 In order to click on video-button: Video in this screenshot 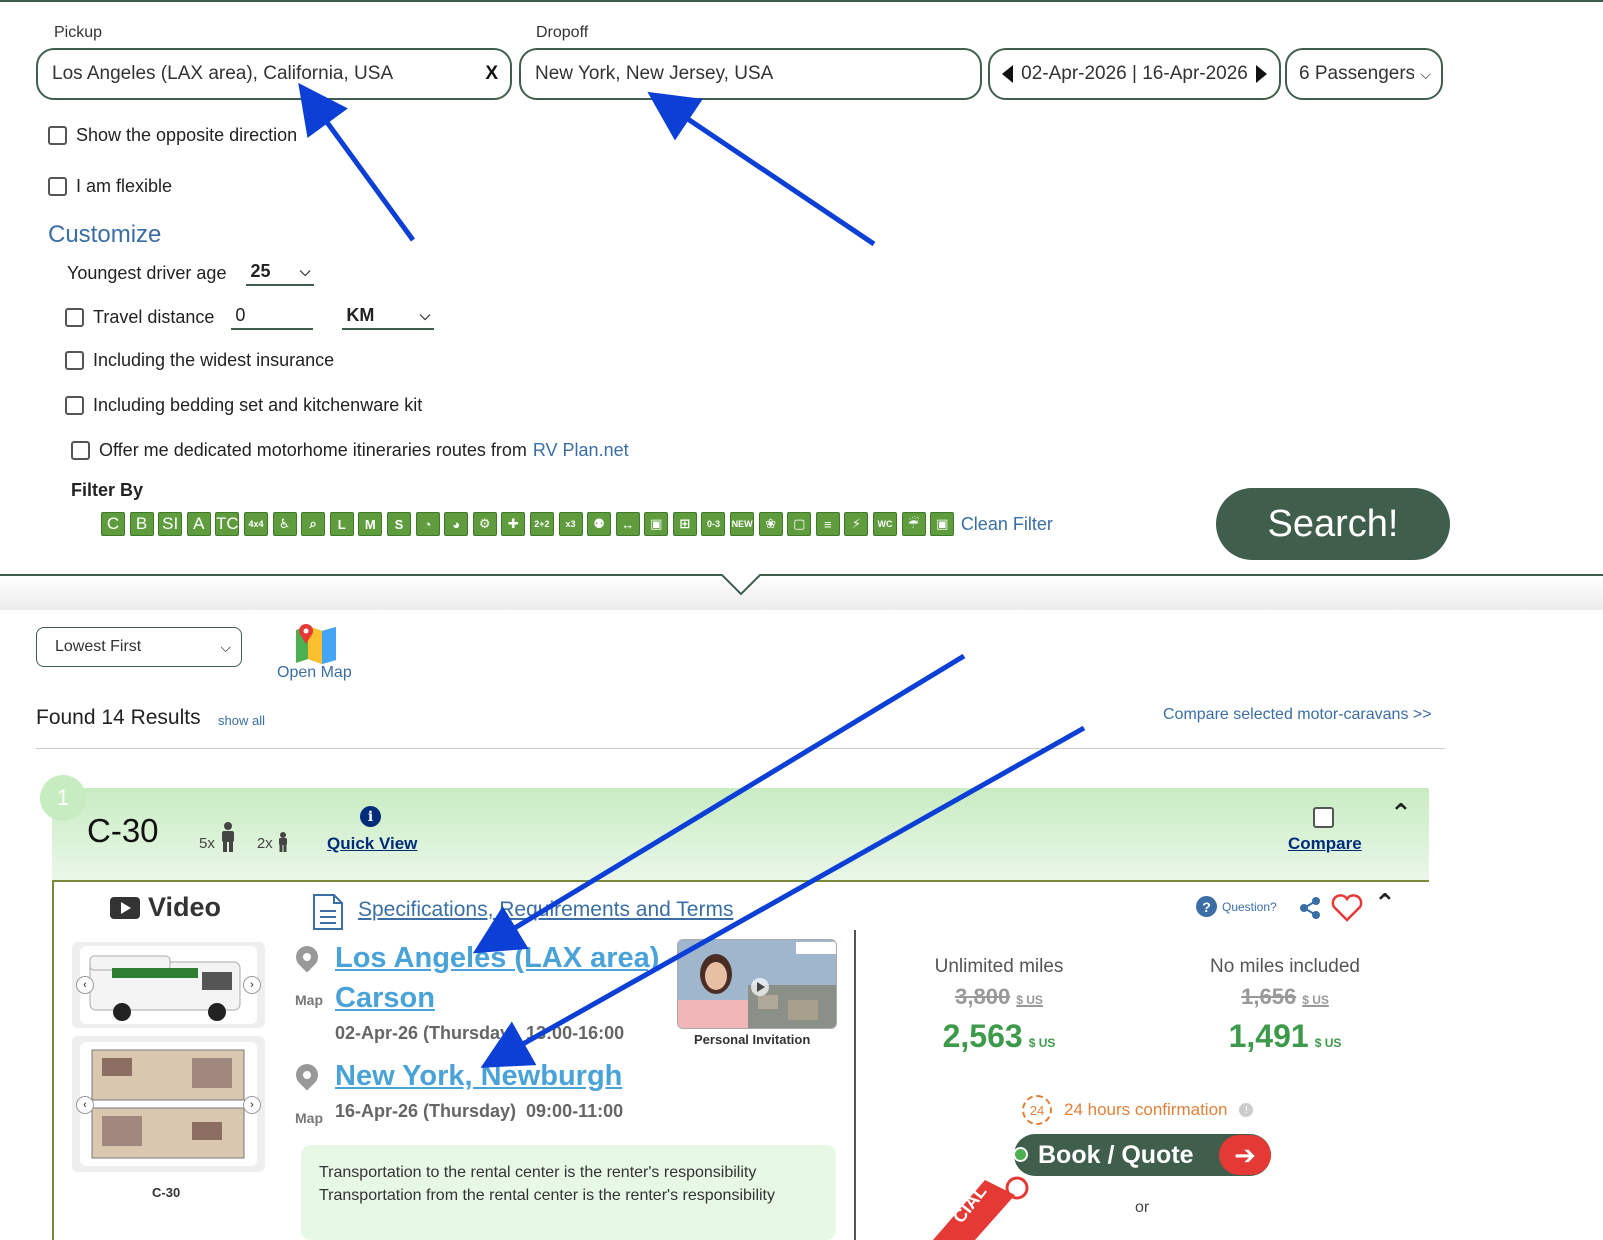, I will do `click(165, 907)`.